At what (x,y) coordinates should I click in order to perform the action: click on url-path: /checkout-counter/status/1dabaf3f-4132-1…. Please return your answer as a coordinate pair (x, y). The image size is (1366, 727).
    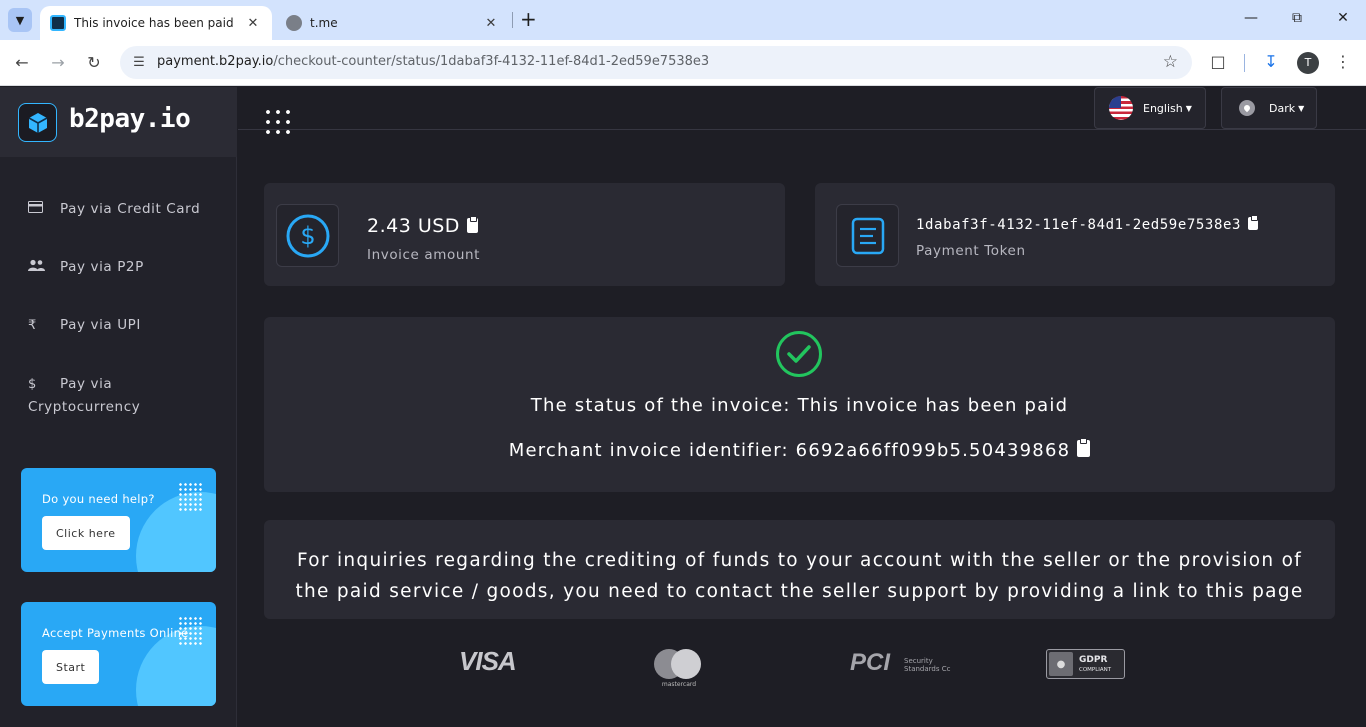
    Looking at the image, I should click on (491, 61).